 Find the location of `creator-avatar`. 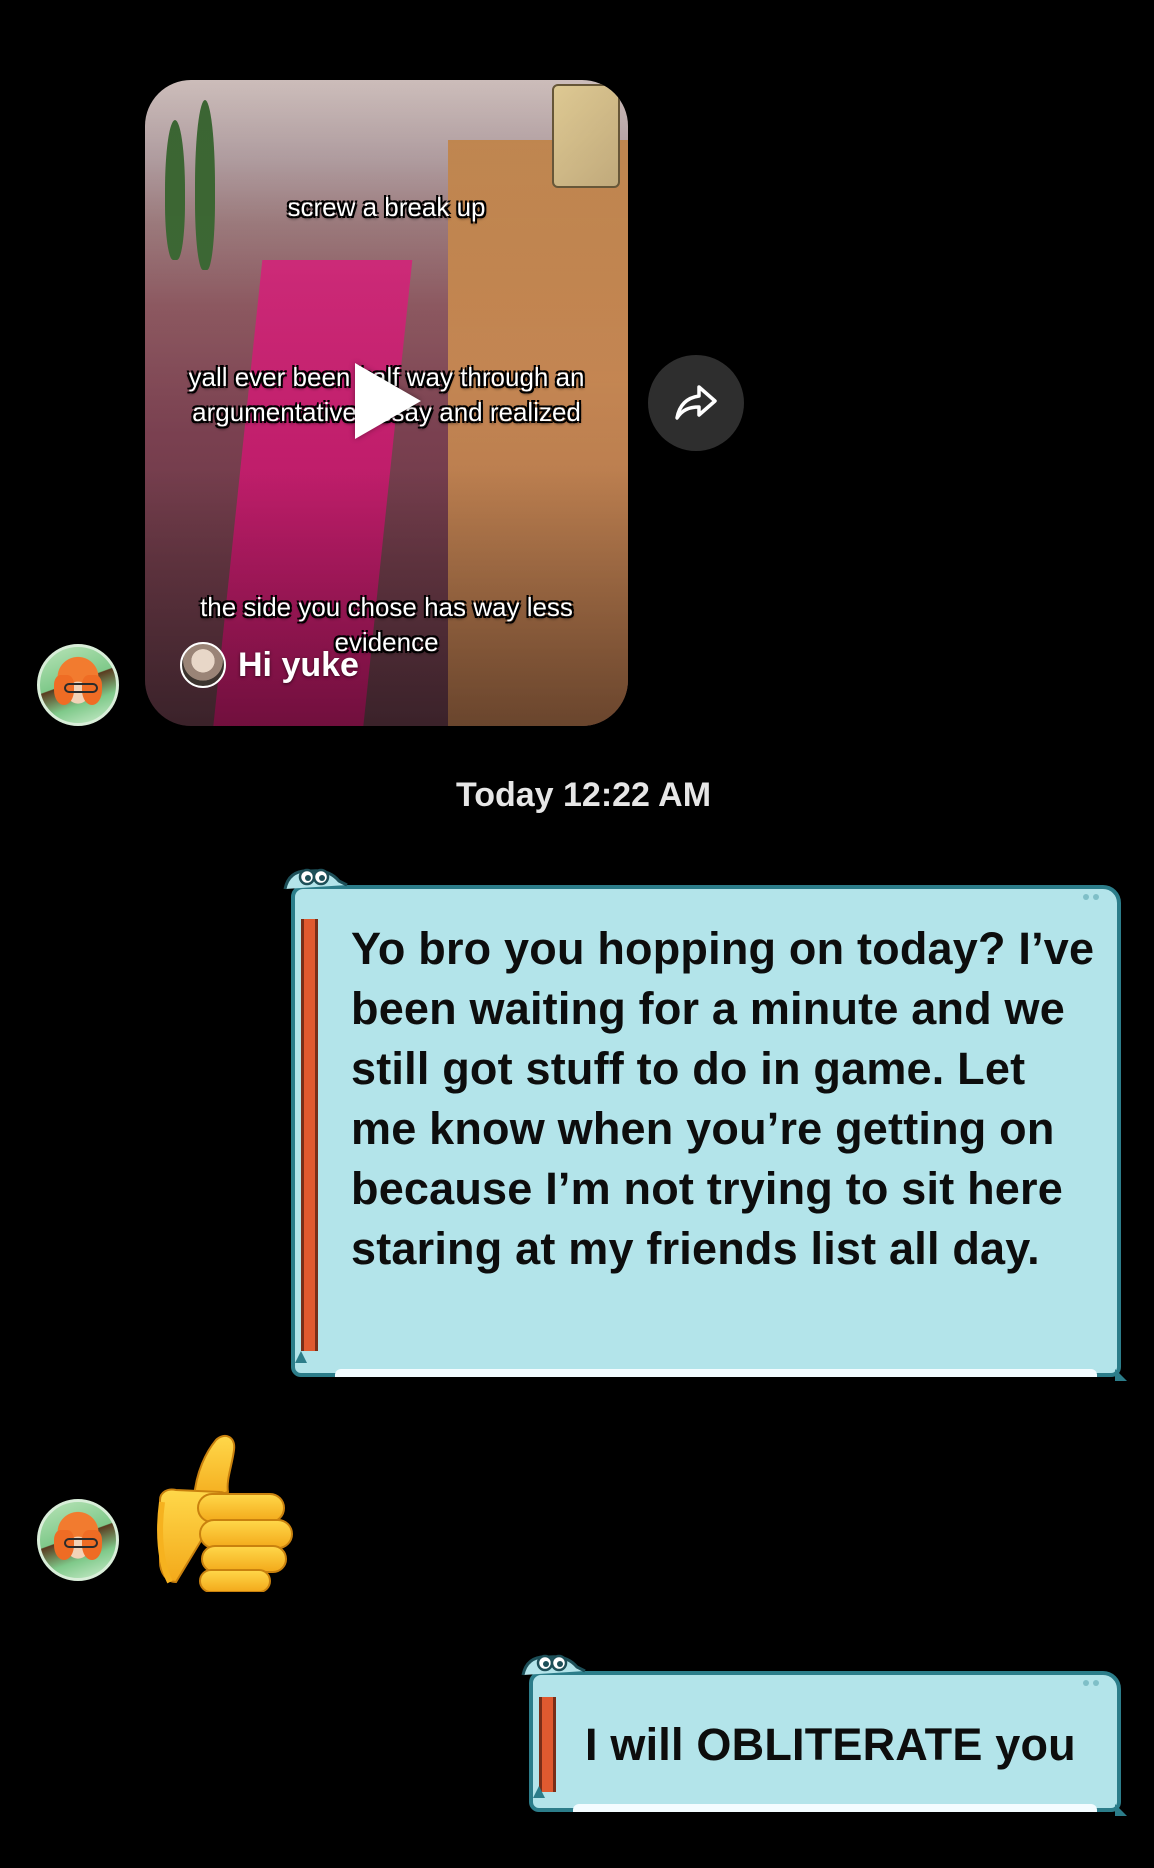

creator-avatar is located at coordinates (203, 665).